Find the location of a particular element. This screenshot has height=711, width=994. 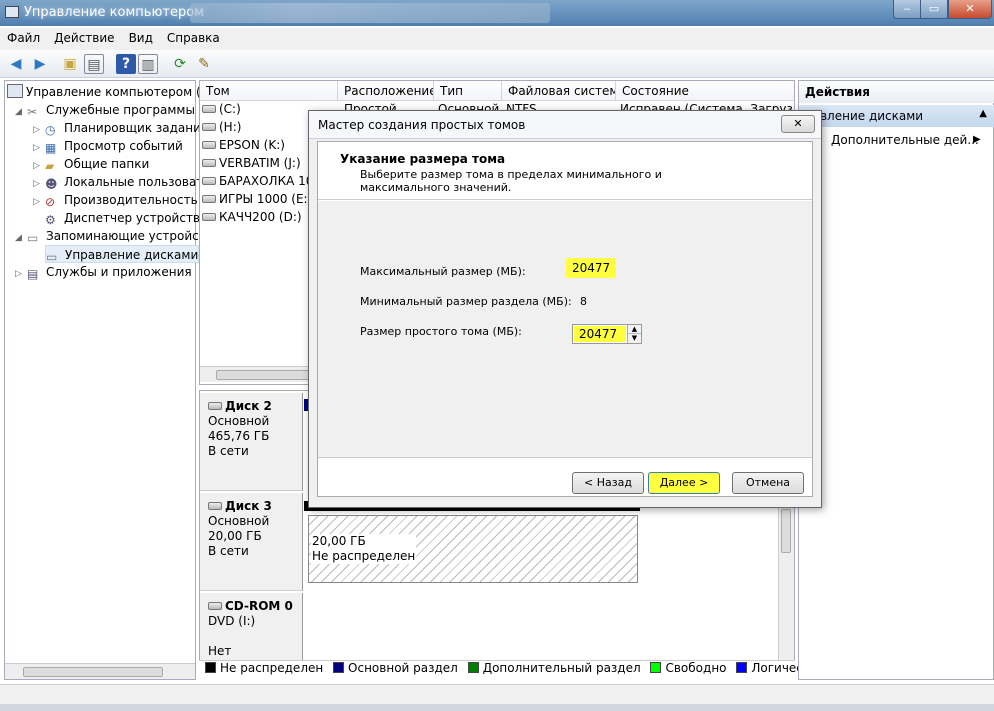

volume-size-stepper: 20477 ▲ ▼ is located at coordinates (607, 334).